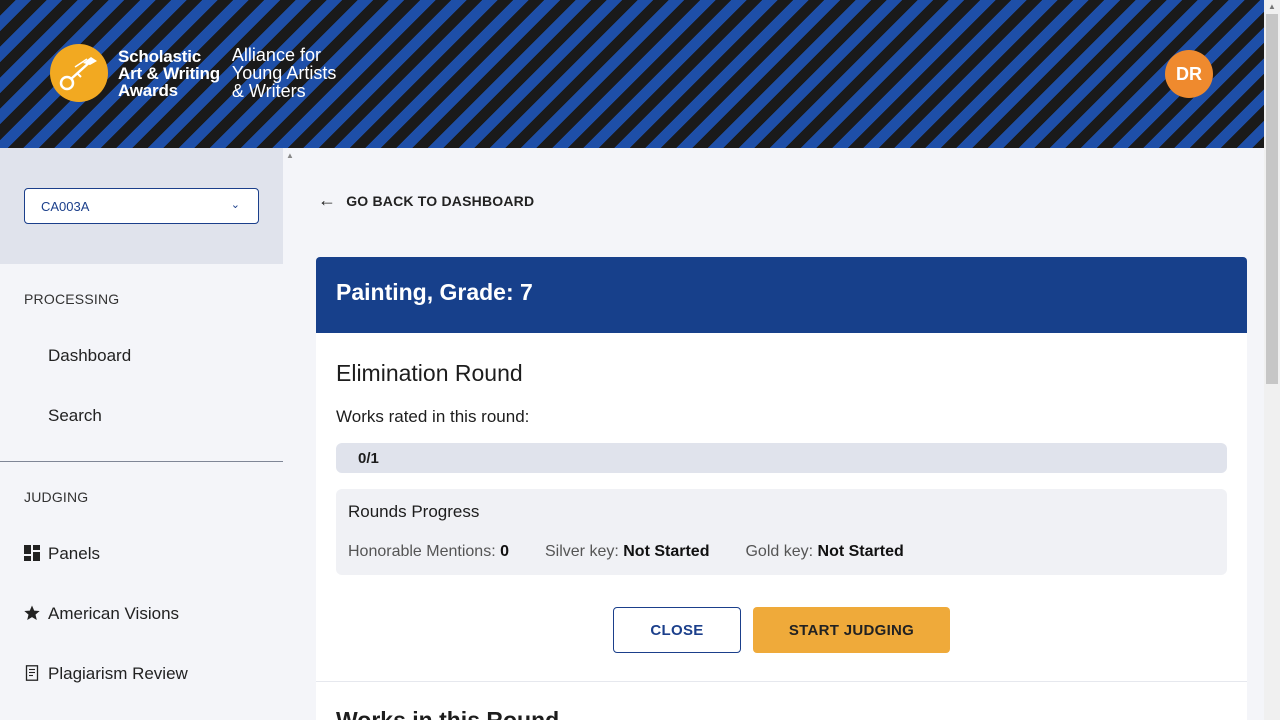 Image resolution: width=1280 pixels, height=720 pixels. What do you see at coordinates (781, 295) in the screenshot?
I see `card-title: Painting, Grade: 7` at bounding box center [781, 295].